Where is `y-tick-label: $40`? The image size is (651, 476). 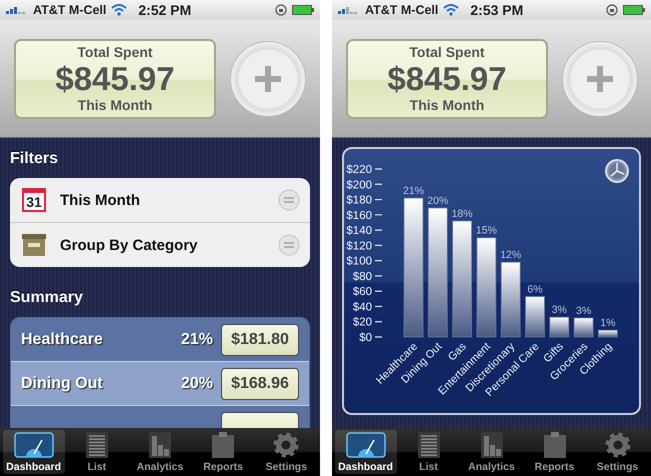
y-tick-label: $40 is located at coordinates (362, 307).